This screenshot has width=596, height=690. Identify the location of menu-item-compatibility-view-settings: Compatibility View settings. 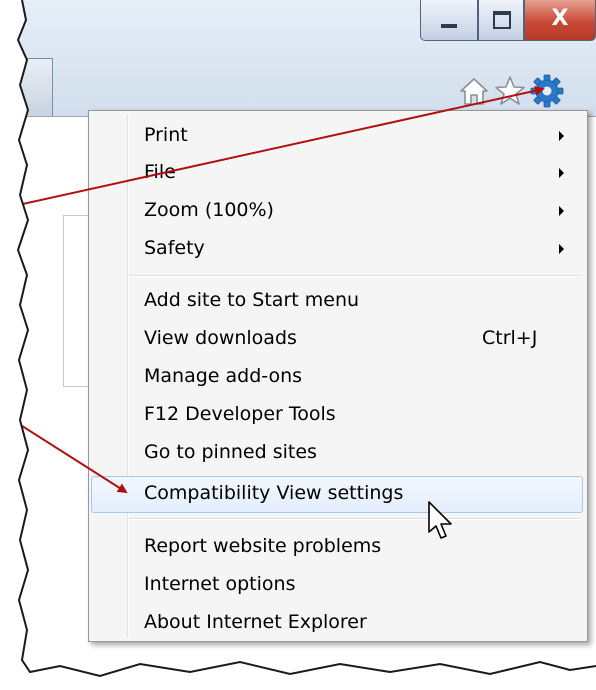
(337, 494).